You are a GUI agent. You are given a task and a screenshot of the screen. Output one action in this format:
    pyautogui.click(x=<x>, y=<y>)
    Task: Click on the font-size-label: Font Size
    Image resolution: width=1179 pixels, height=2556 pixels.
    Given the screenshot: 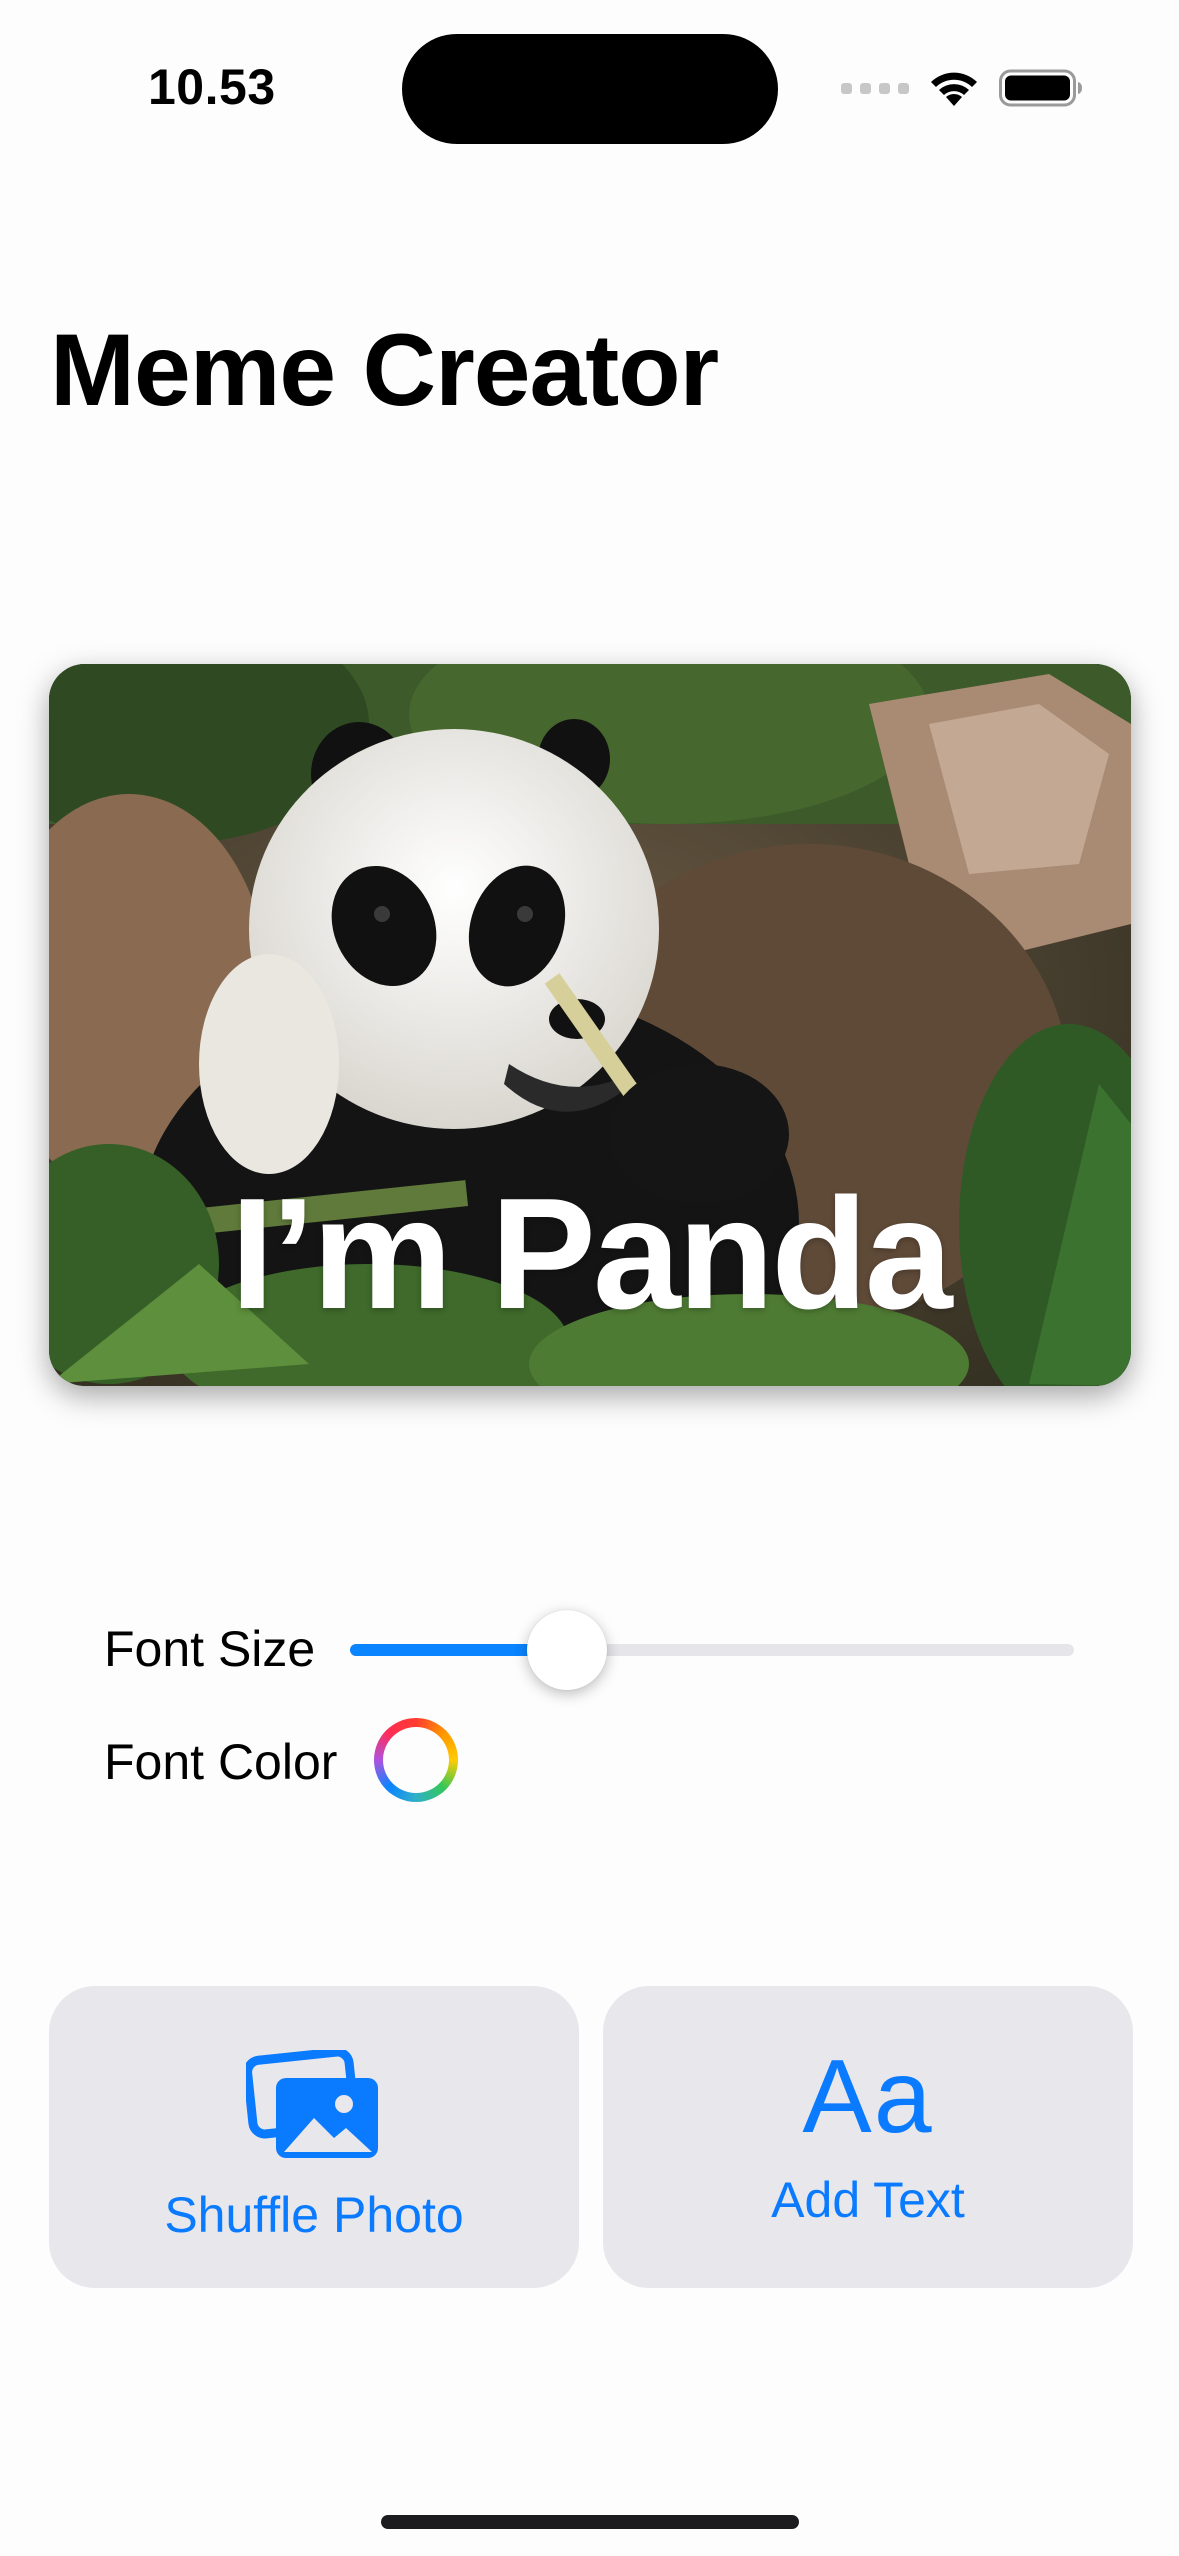 What is the action you would take?
    pyautogui.click(x=210, y=1649)
    